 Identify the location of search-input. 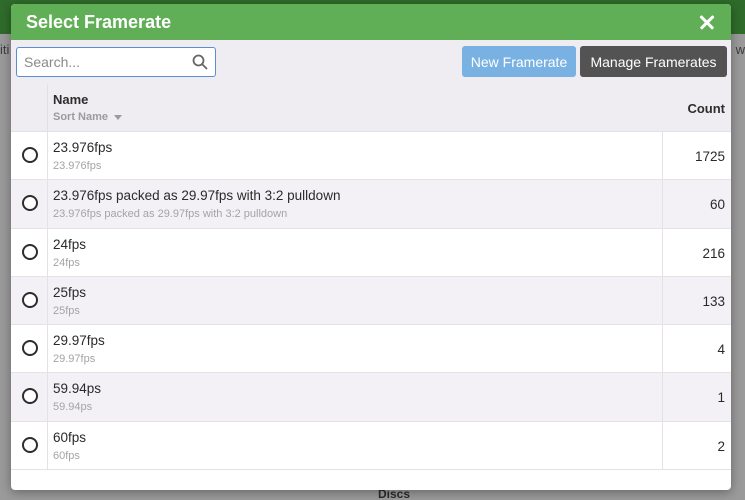
(102, 62).